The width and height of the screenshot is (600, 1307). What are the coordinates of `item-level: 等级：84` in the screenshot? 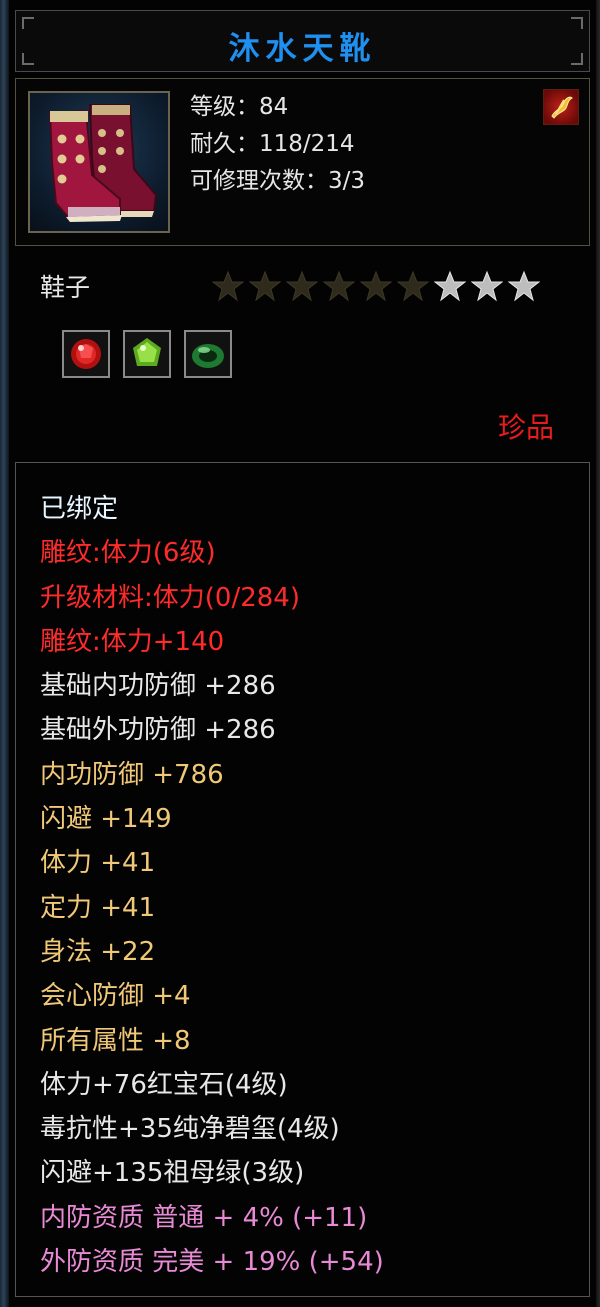 It's located at (239, 107).